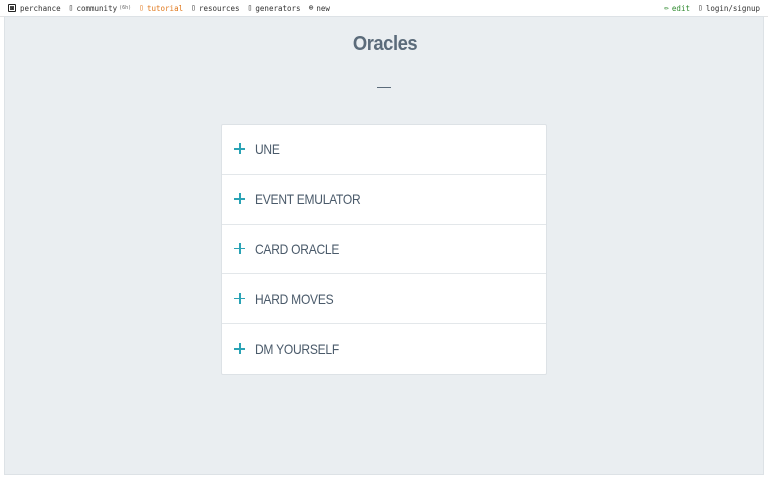 This screenshot has height=480, width=768. I want to click on accordion-item-event-emulator: EVENT EMULATOR, so click(384, 200).